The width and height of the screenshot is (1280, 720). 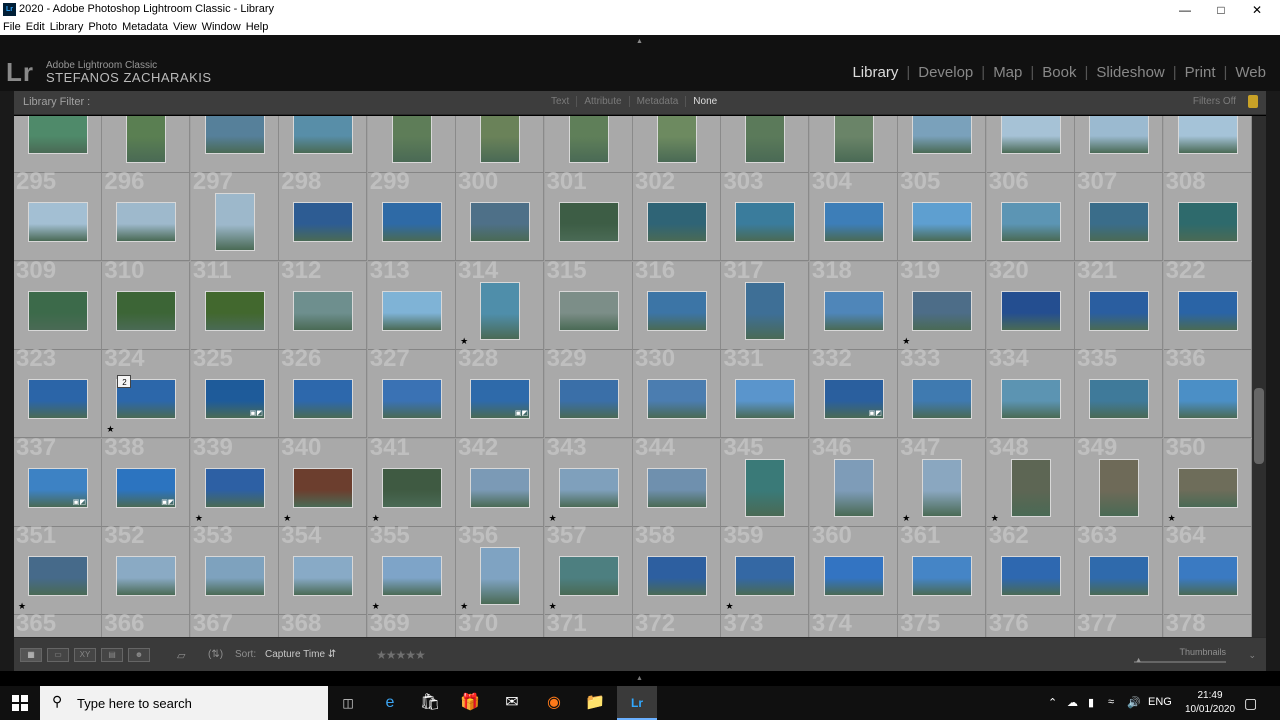 I want to click on windows-start-icon, so click(x=20, y=703).